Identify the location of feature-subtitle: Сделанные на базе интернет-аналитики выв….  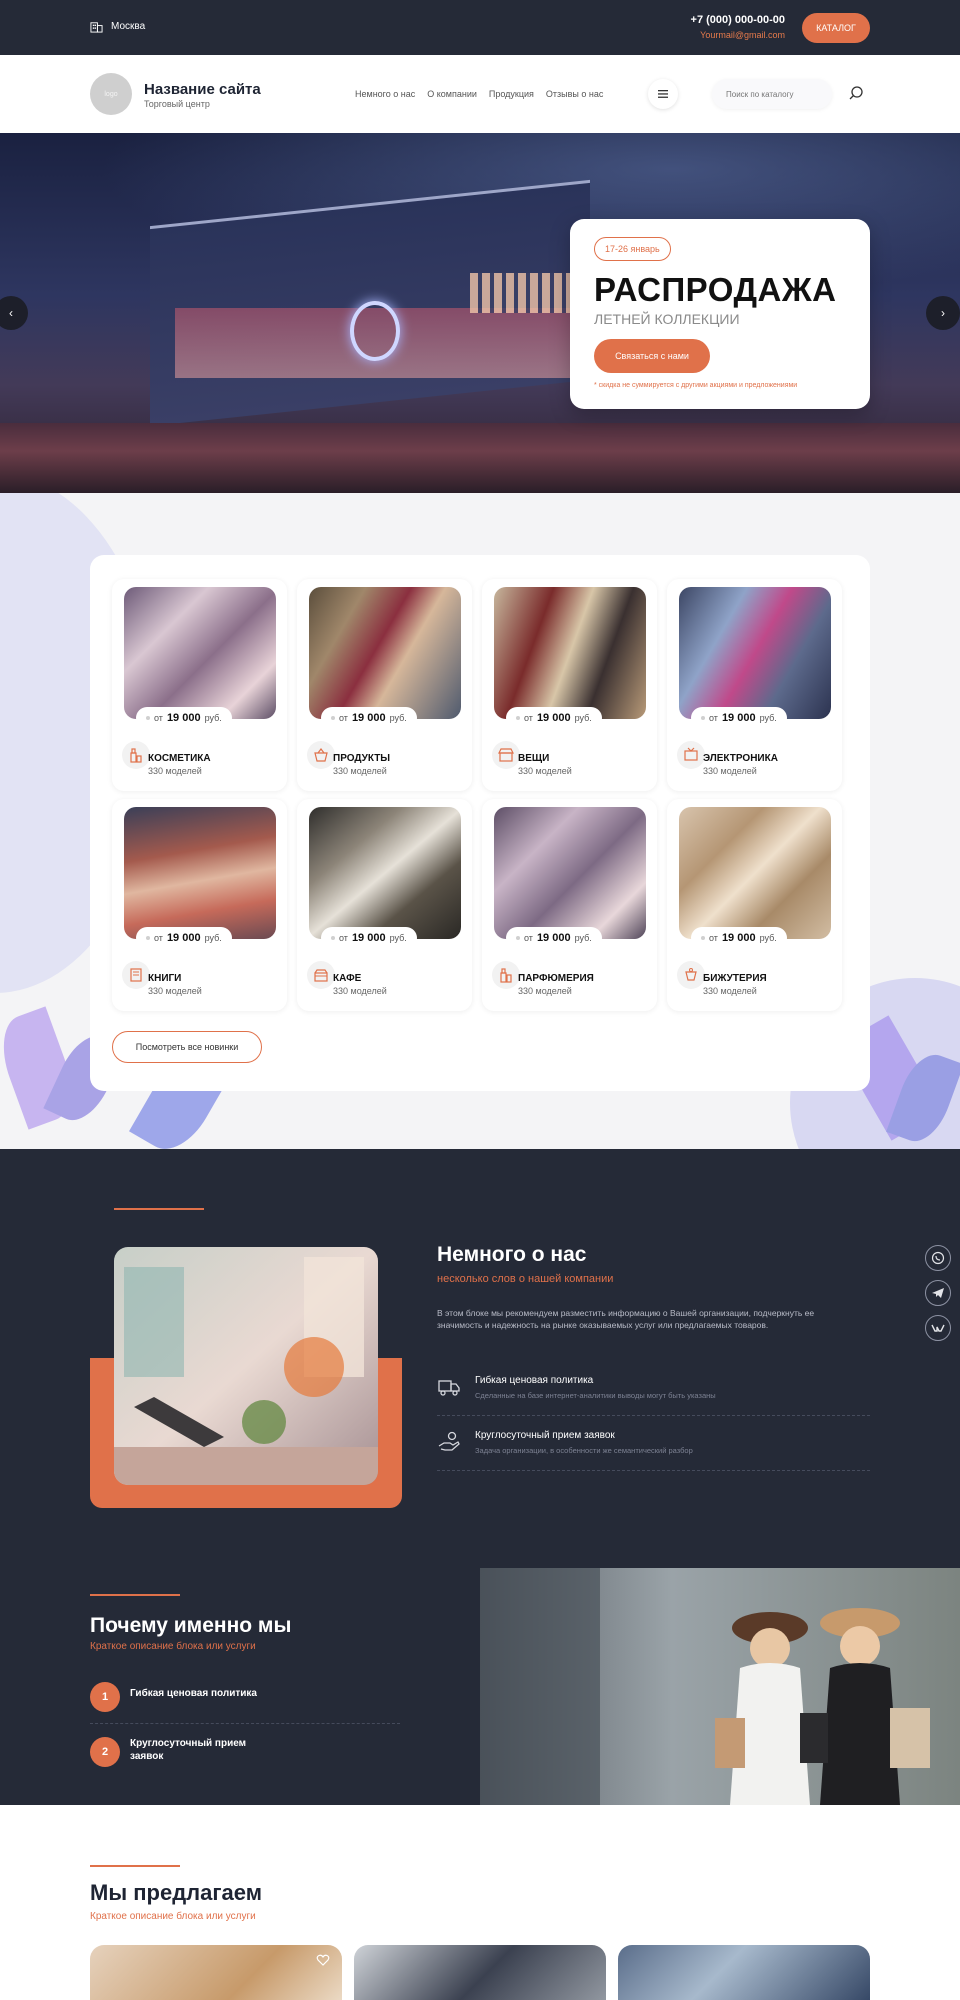
(595, 1395).